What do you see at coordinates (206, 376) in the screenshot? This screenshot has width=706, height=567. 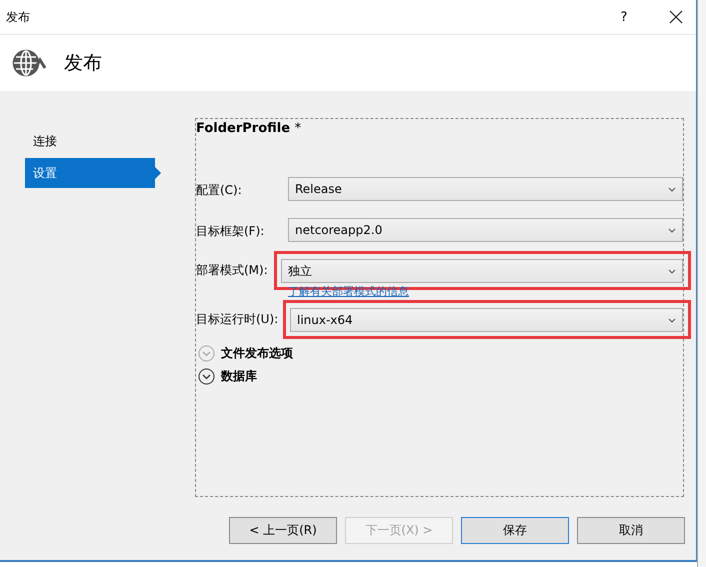 I see `chevron-icon` at bounding box center [206, 376].